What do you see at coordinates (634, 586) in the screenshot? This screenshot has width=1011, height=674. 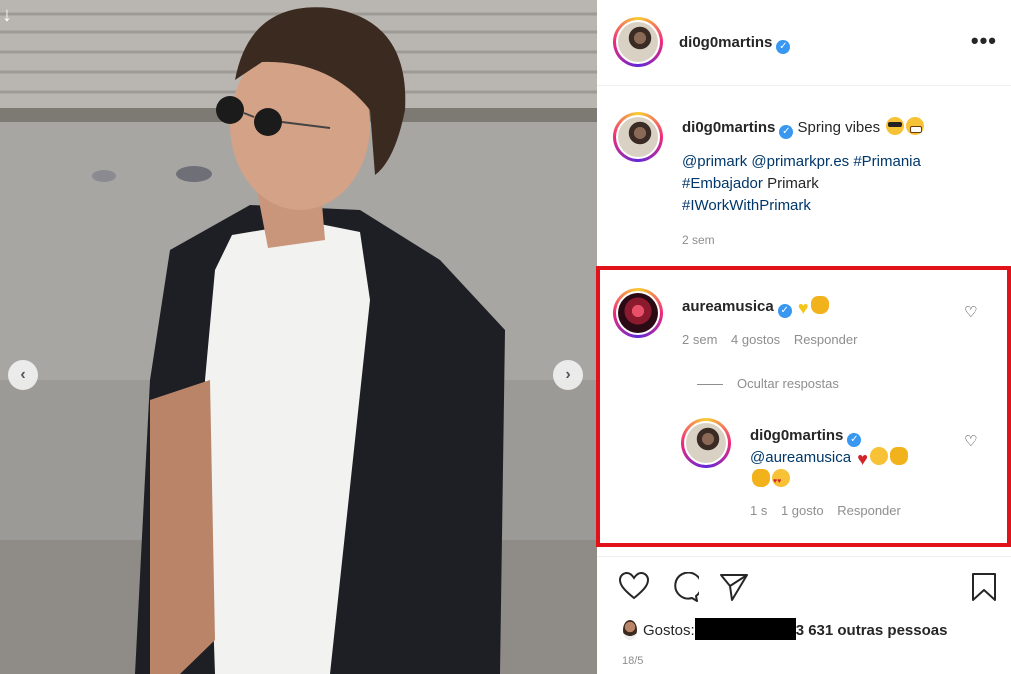 I see `heart-icon` at bounding box center [634, 586].